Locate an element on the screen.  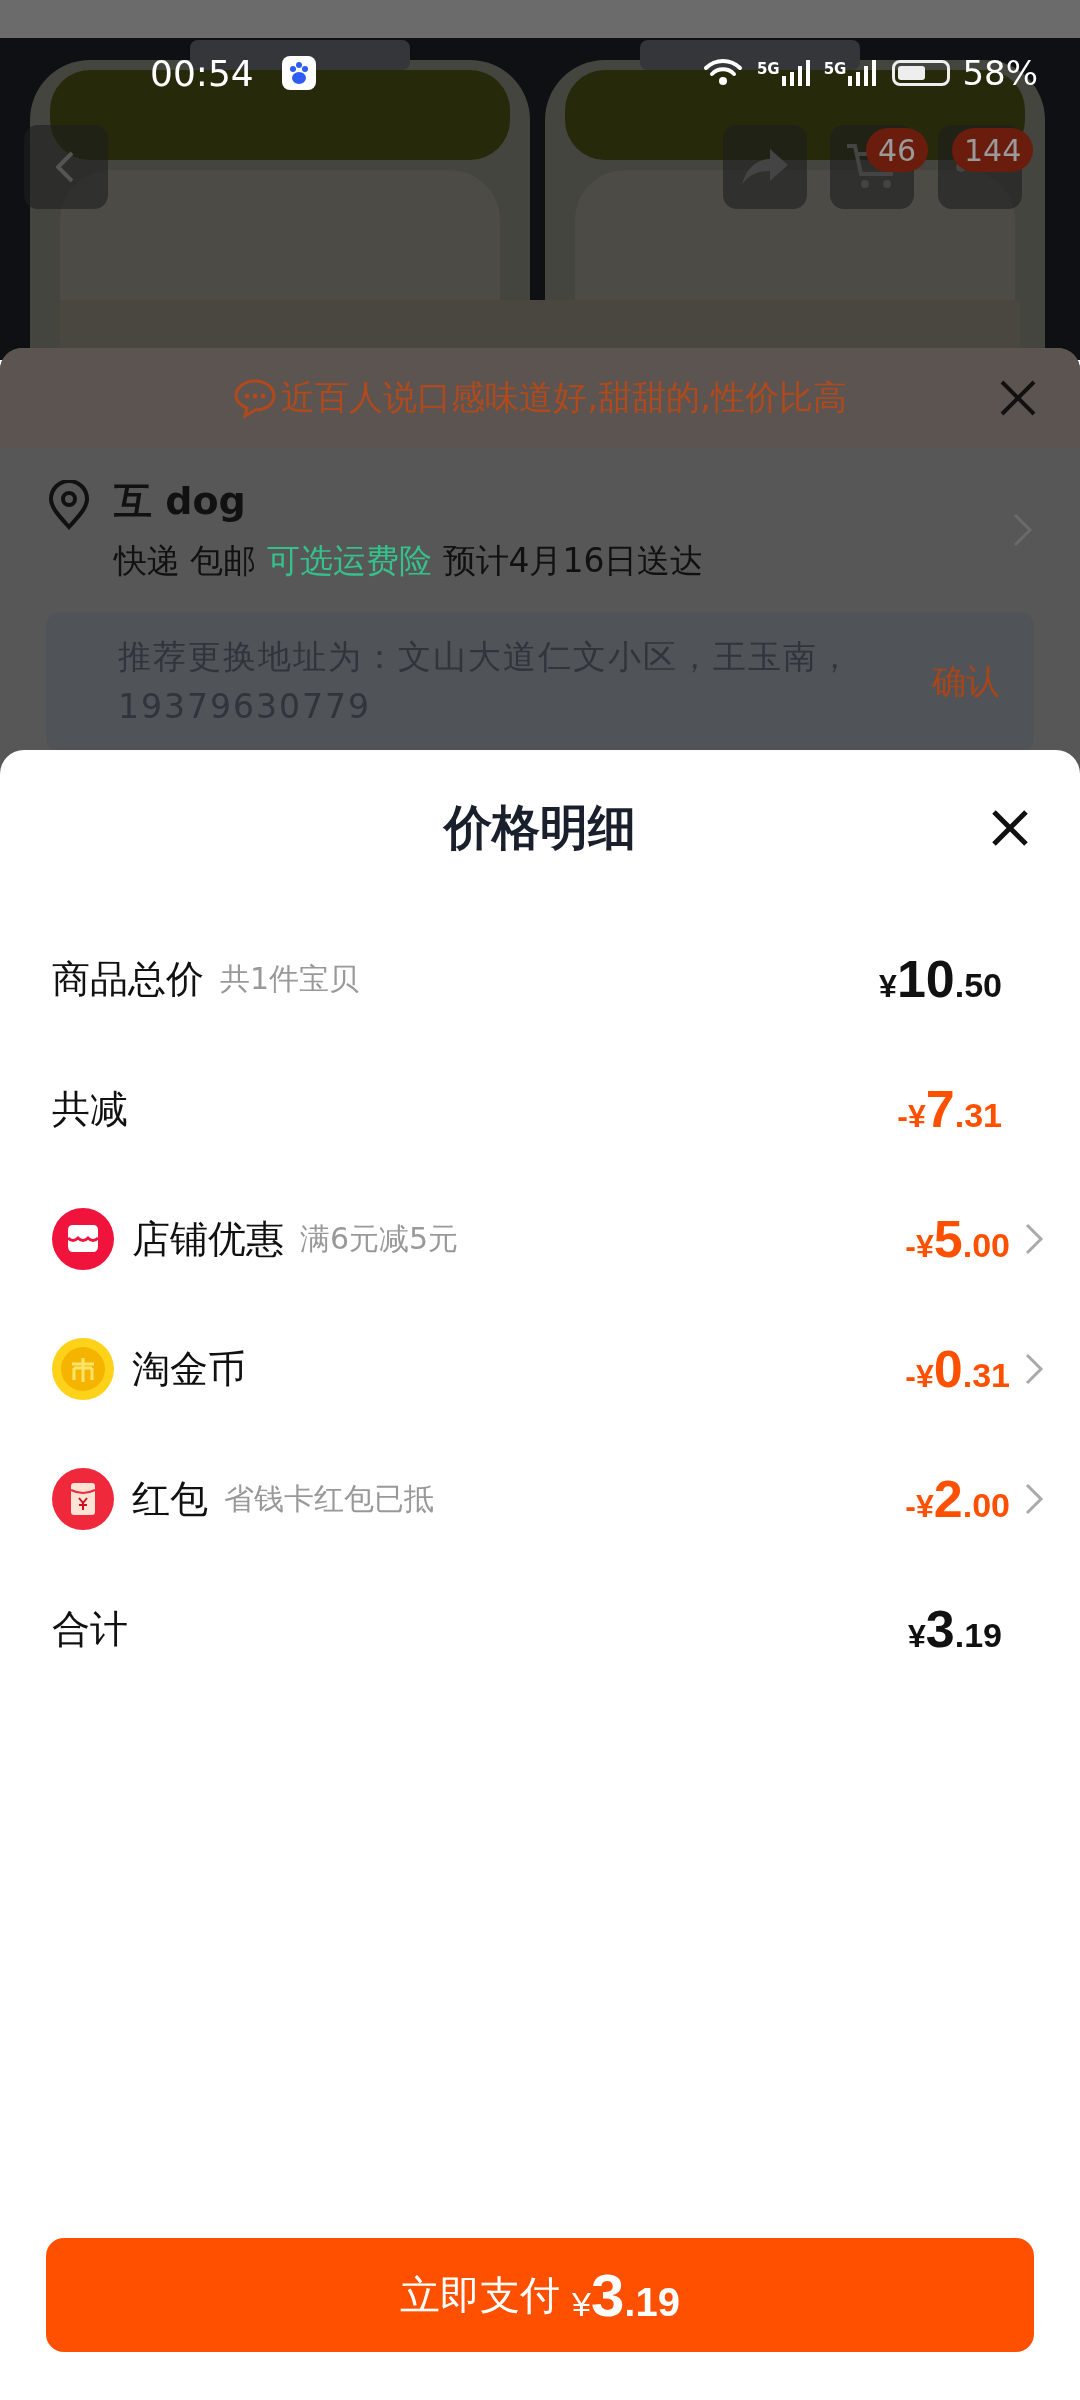
price-label: 店铺优惠 is located at coordinates (208, 1239).